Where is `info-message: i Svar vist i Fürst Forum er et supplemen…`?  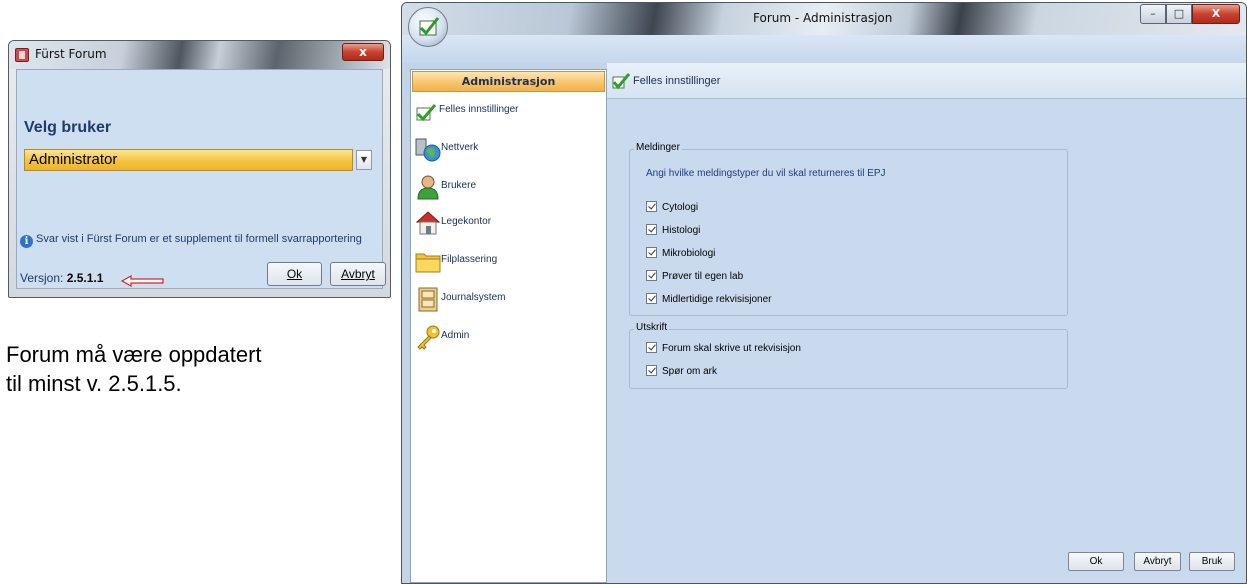
info-message: i Svar vist i Fürst Forum er et supplemen… is located at coordinates (191, 240).